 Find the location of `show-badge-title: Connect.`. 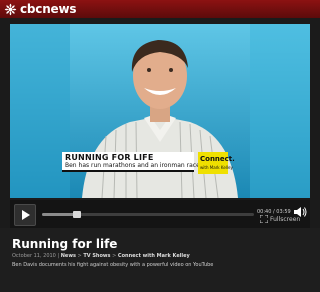

show-badge-title: Connect. is located at coordinates (217, 159).